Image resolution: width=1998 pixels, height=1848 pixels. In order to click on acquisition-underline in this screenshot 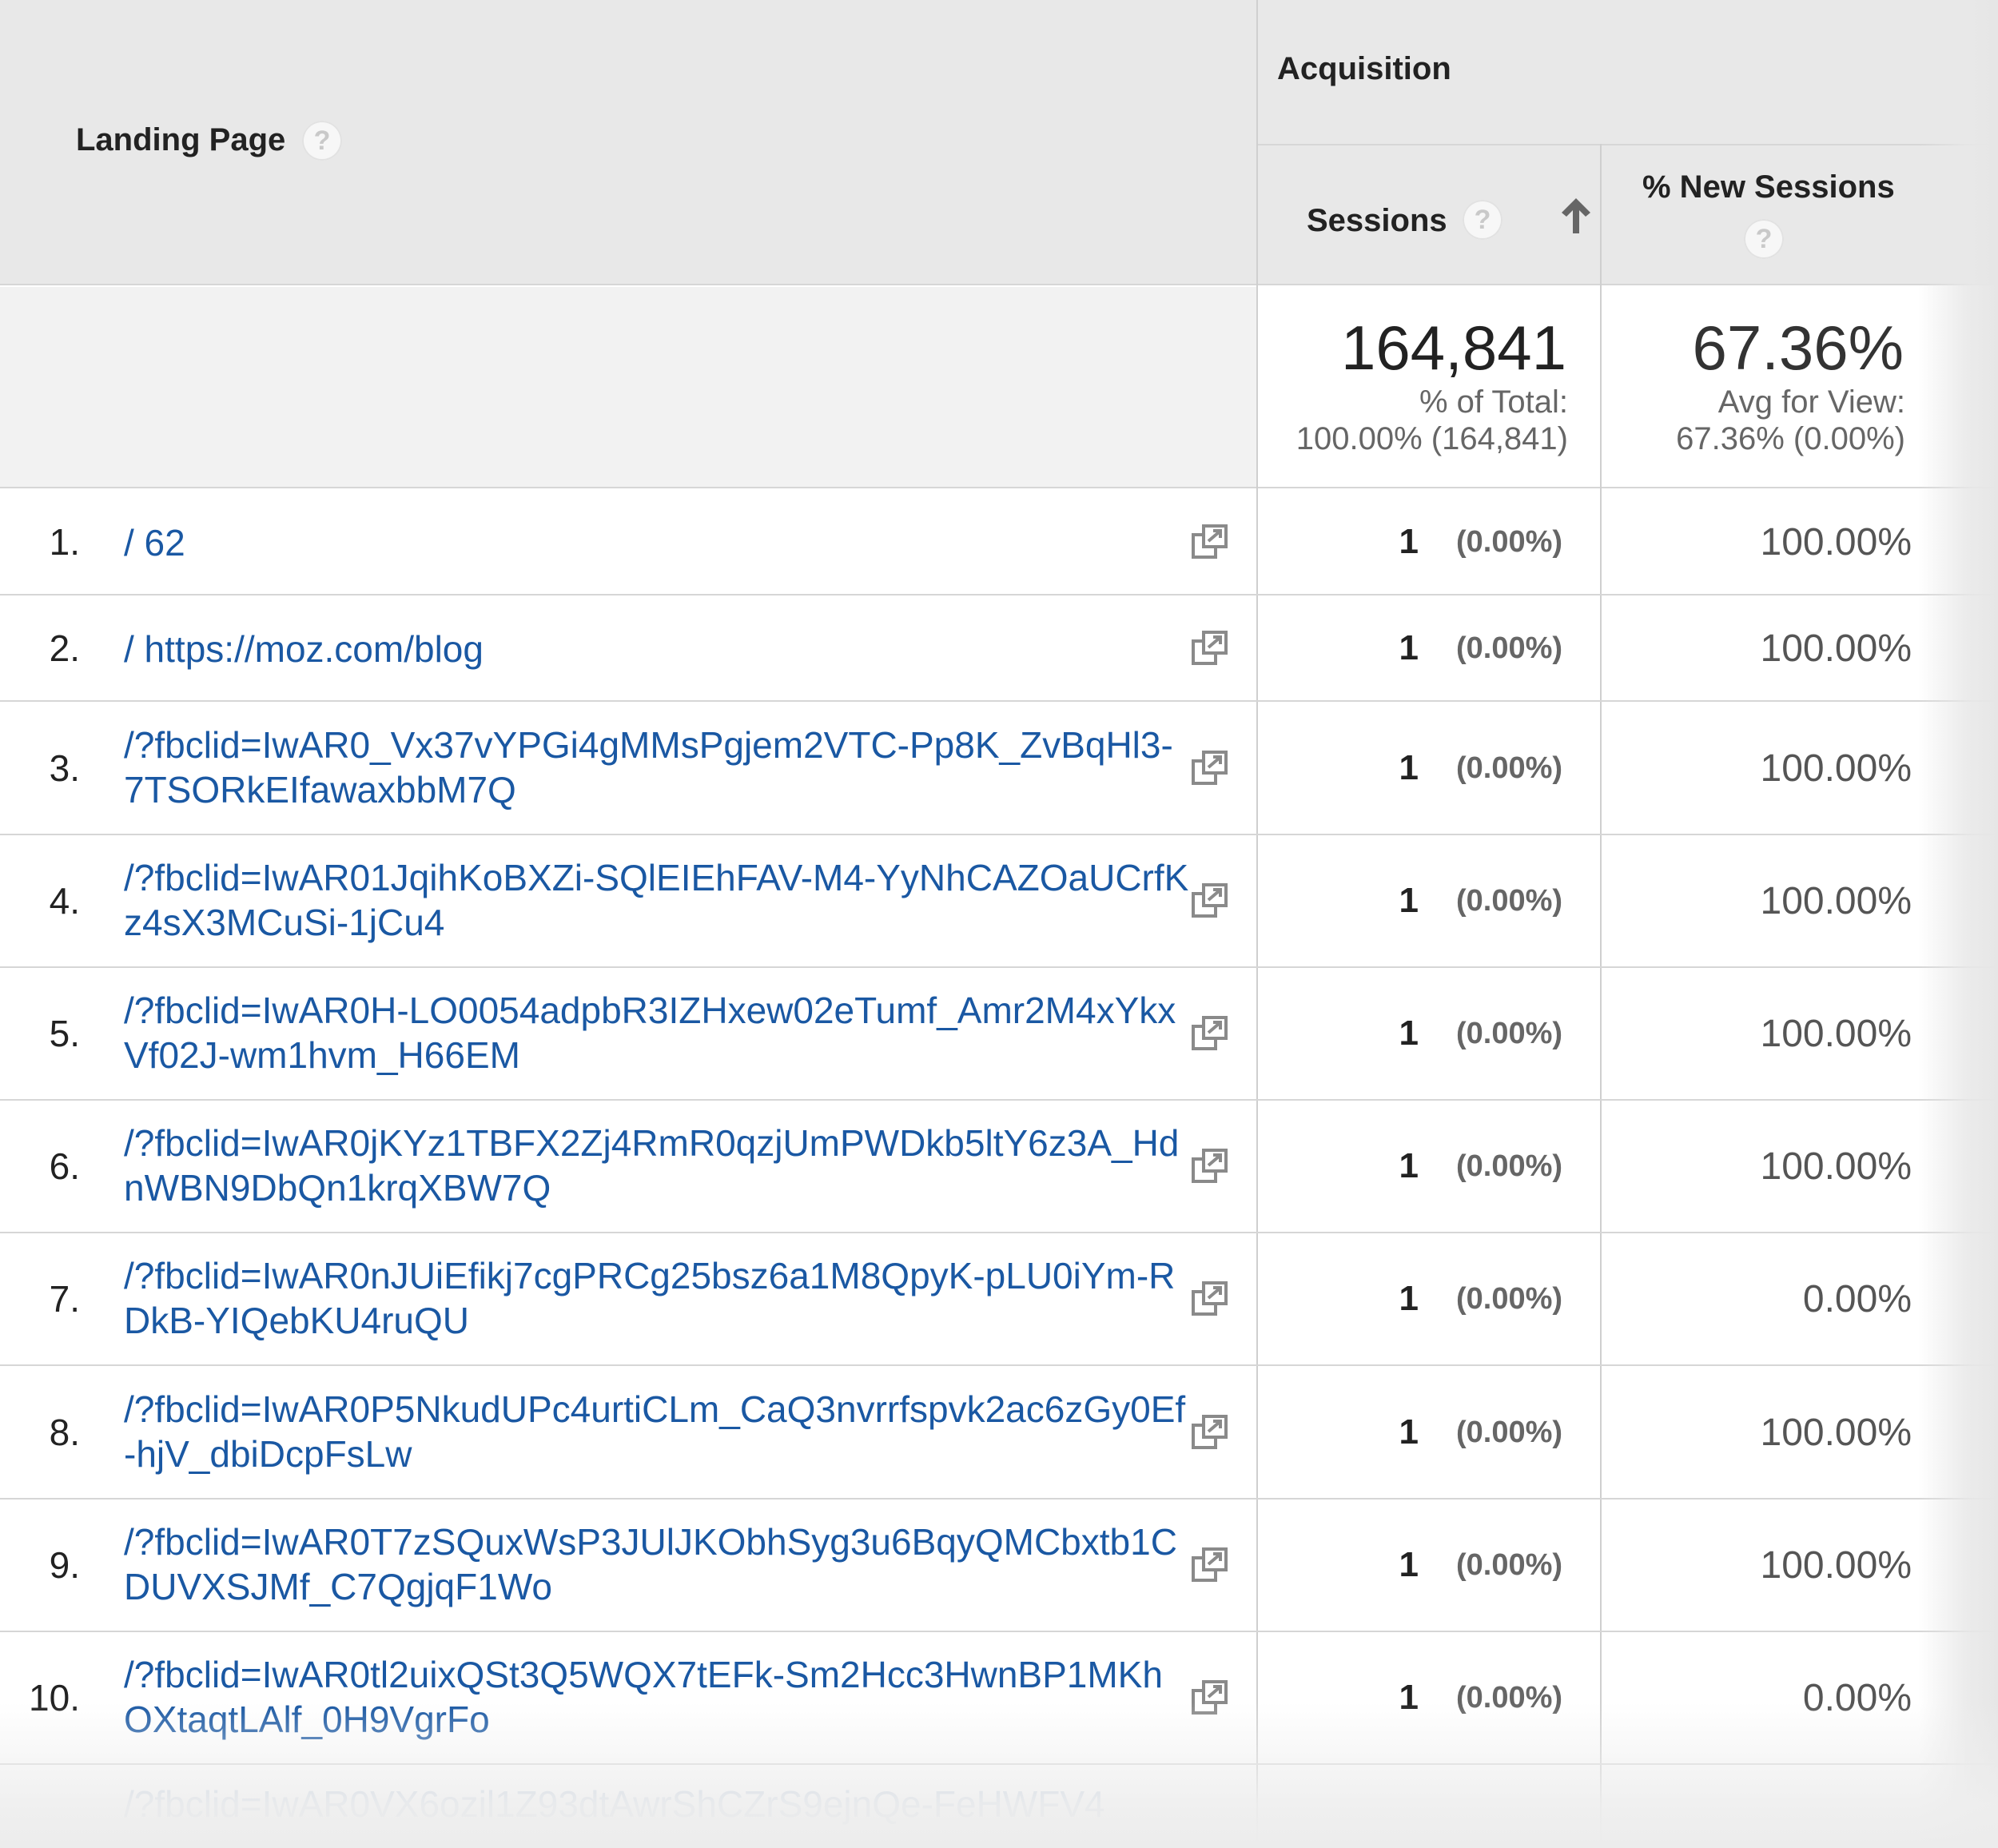, I will do `click(1628, 144)`.